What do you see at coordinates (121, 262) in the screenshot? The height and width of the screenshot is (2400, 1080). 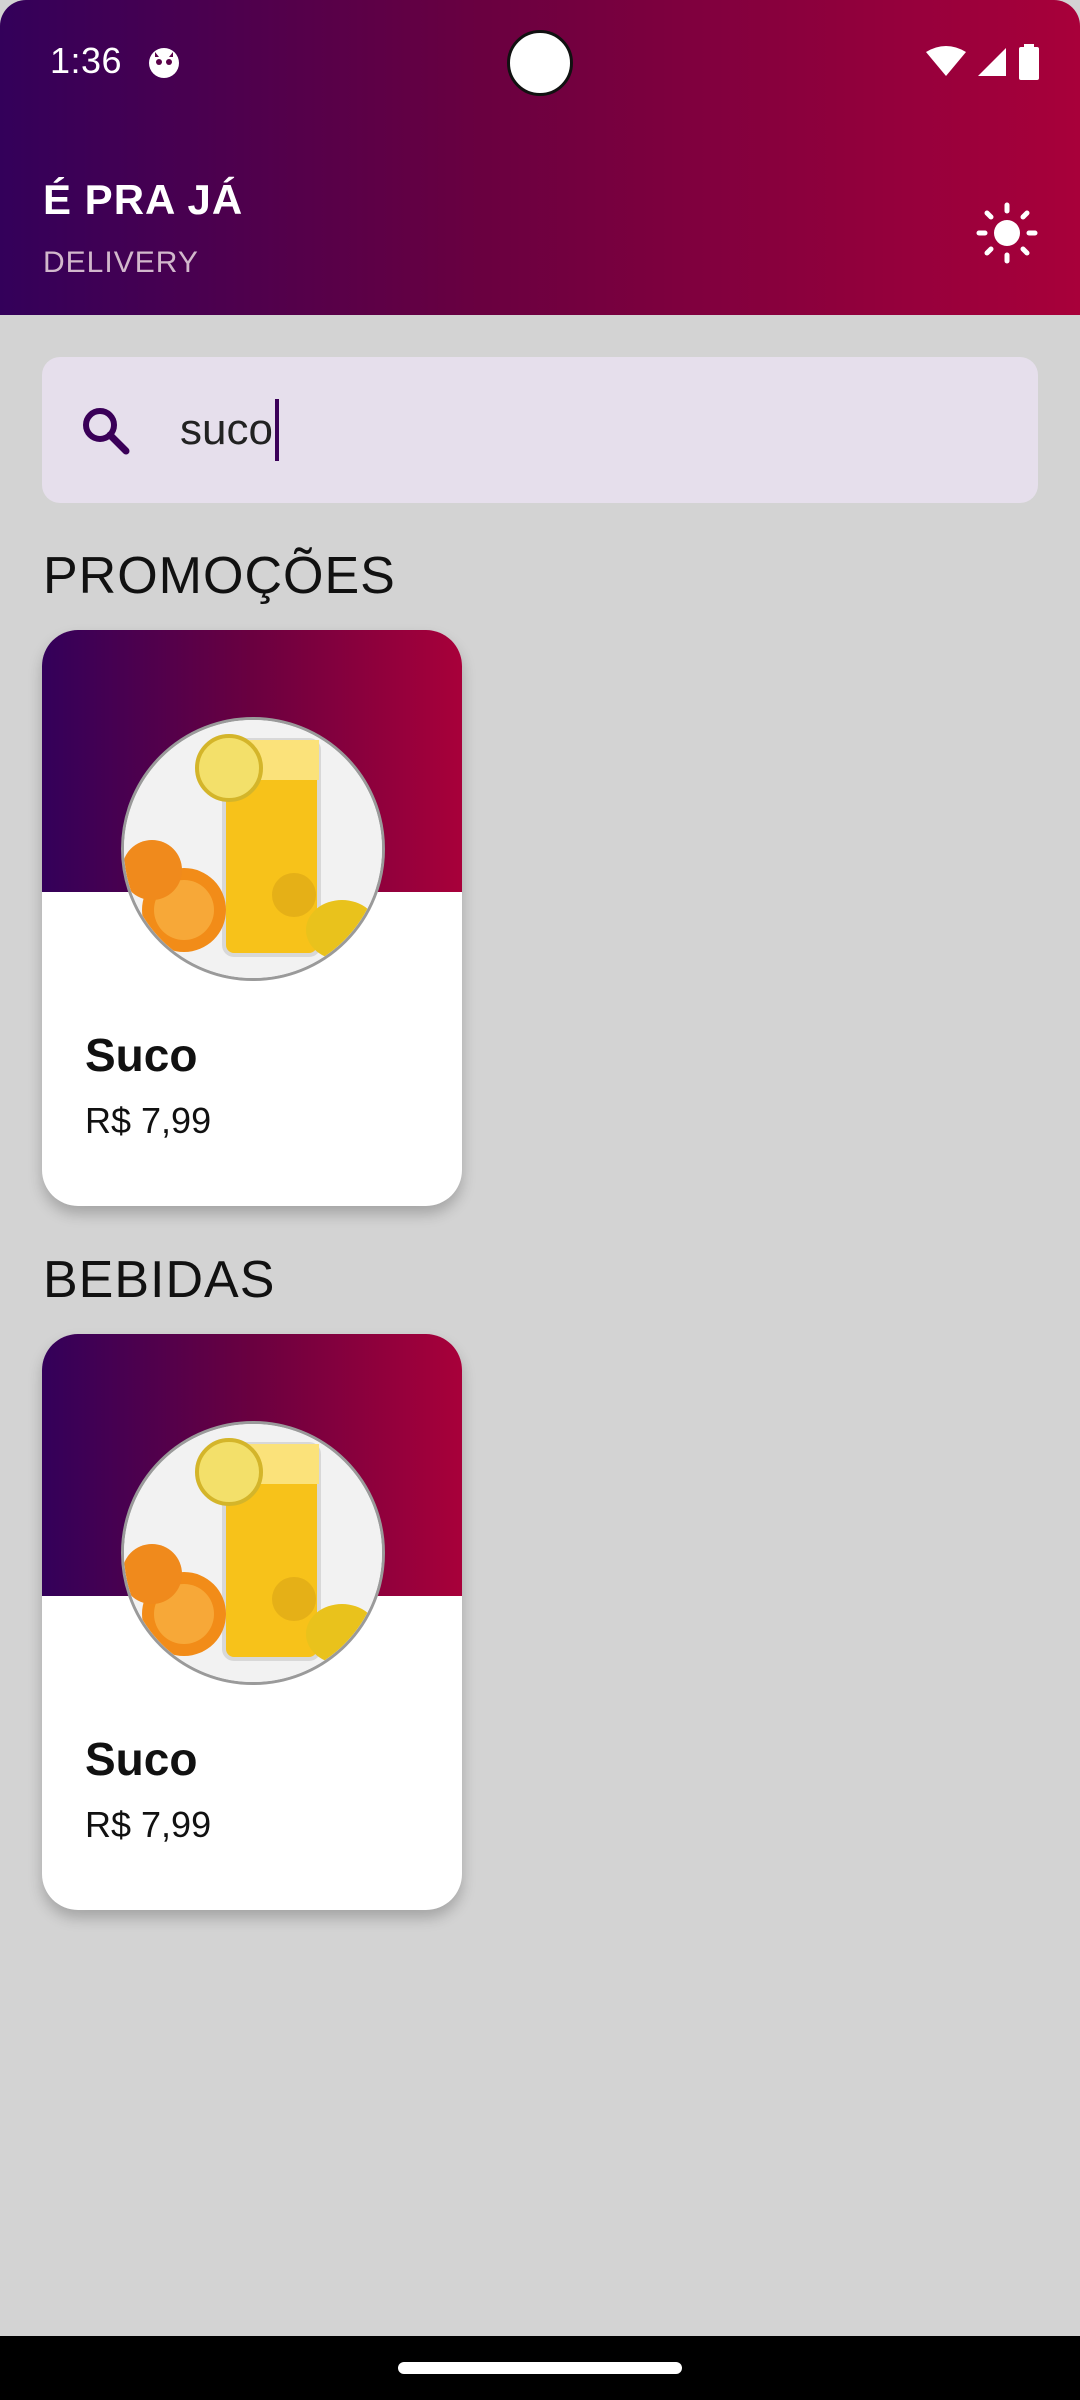 I see `app-subtitle: DELIVERY` at bounding box center [121, 262].